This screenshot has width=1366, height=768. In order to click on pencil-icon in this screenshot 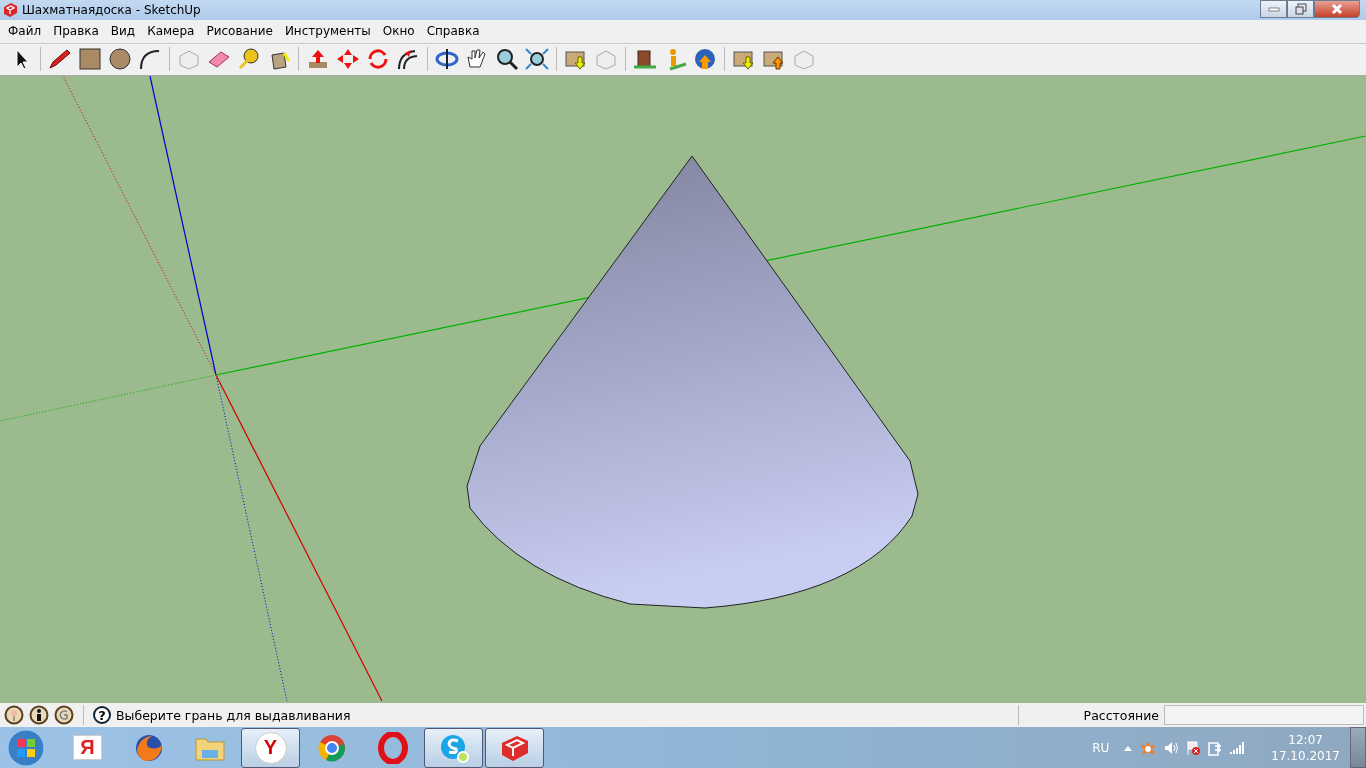, I will do `click(60, 59)`.